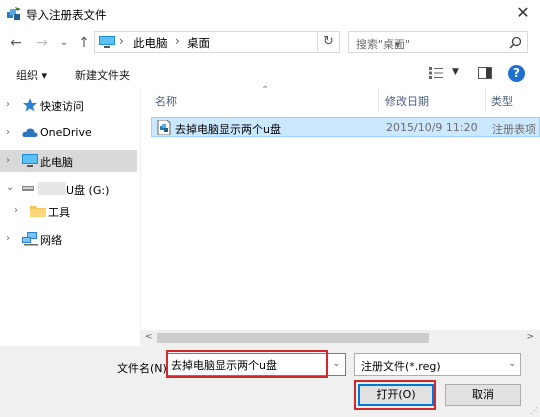  What do you see at coordinates (329, 42) in the screenshot?
I see `refresh-button: ↻` at bounding box center [329, 42].